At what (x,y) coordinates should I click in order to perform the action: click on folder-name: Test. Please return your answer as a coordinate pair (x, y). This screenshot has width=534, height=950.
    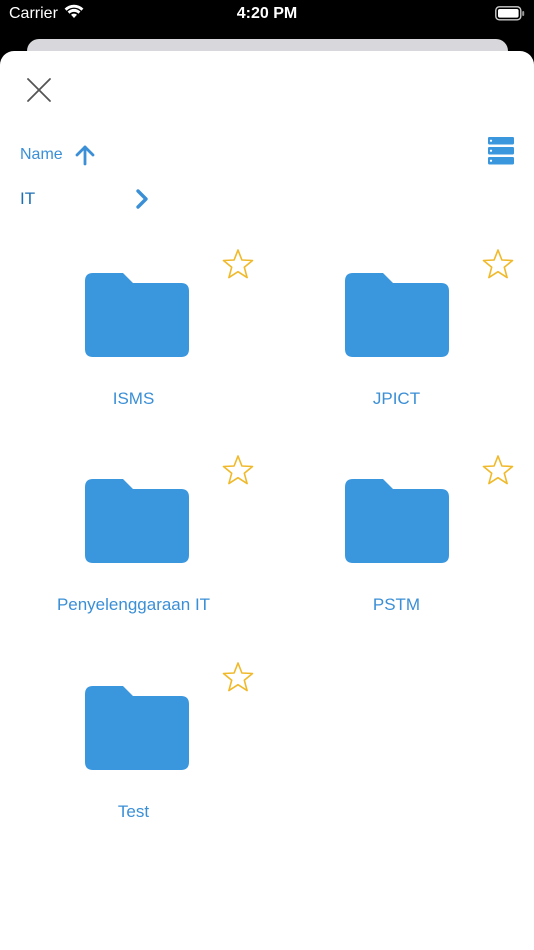
    Looking at the image, I should click on (133, 811).